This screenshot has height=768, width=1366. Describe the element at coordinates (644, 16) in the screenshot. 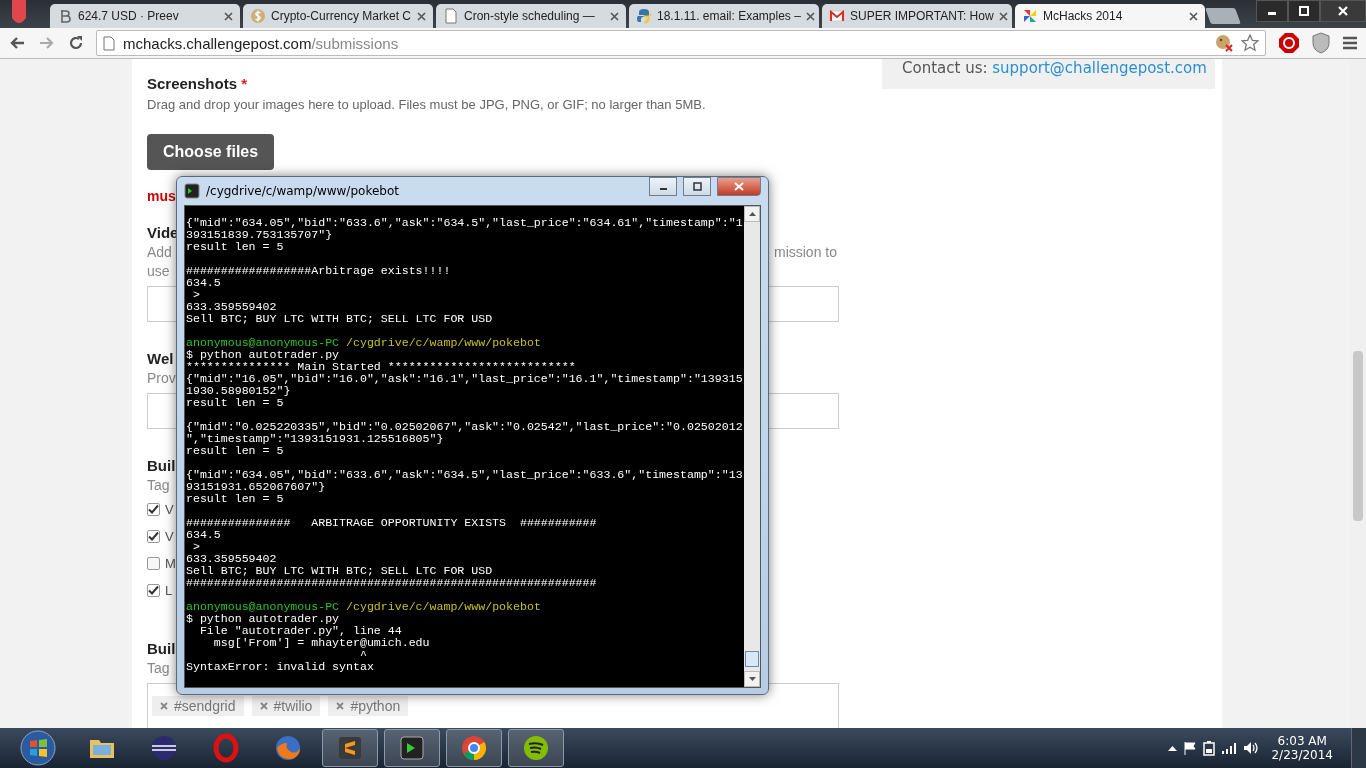

I see `python-icon` at that location.